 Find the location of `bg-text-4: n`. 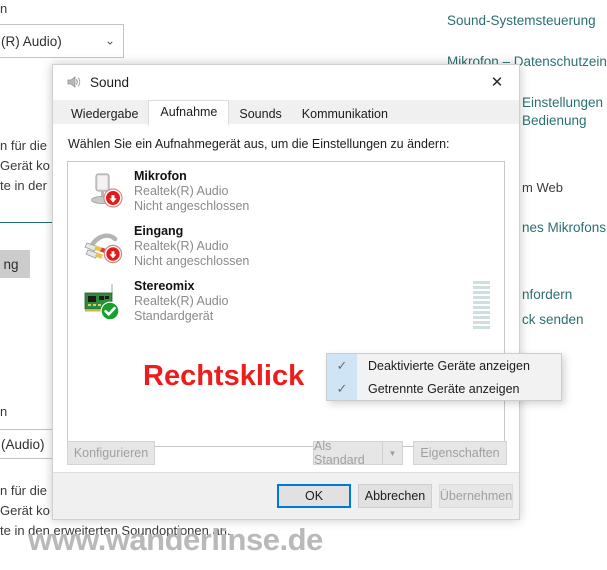

bg-text-4: n is located at coordinates (4, 411).